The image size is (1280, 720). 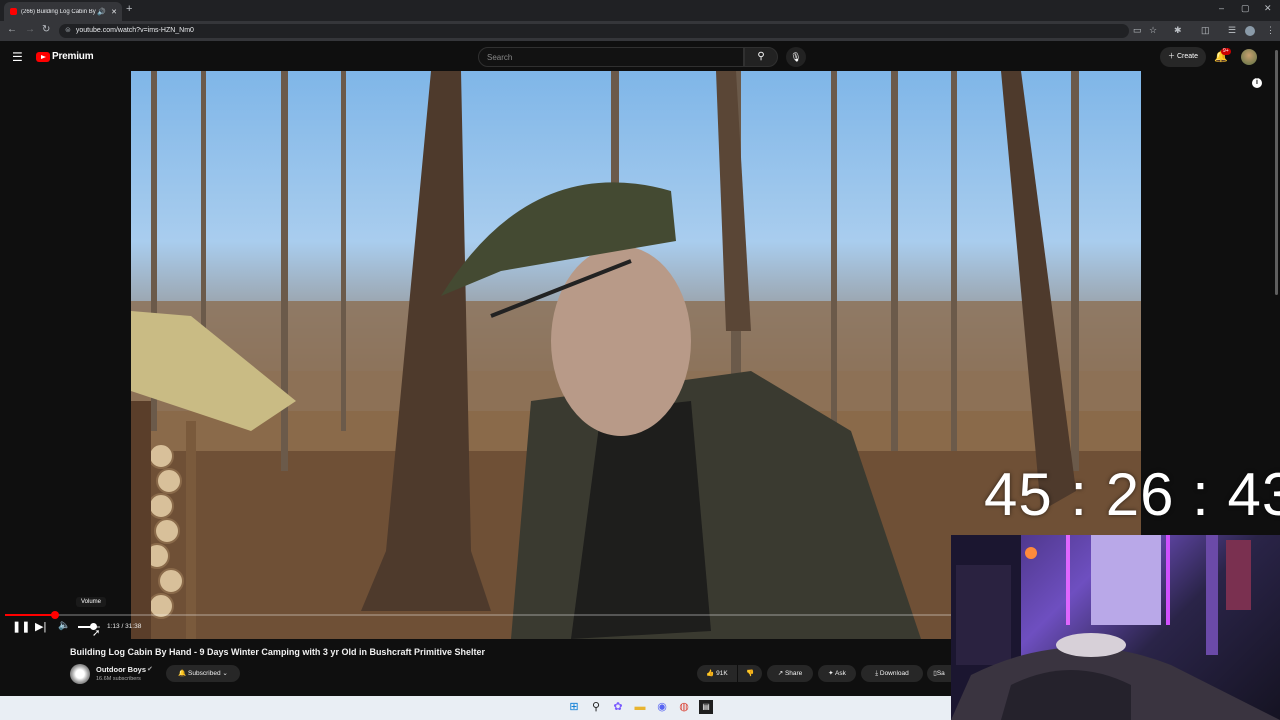 I want to click on chrome-menu-icon: ⋮, so click(x=1270, y=30).